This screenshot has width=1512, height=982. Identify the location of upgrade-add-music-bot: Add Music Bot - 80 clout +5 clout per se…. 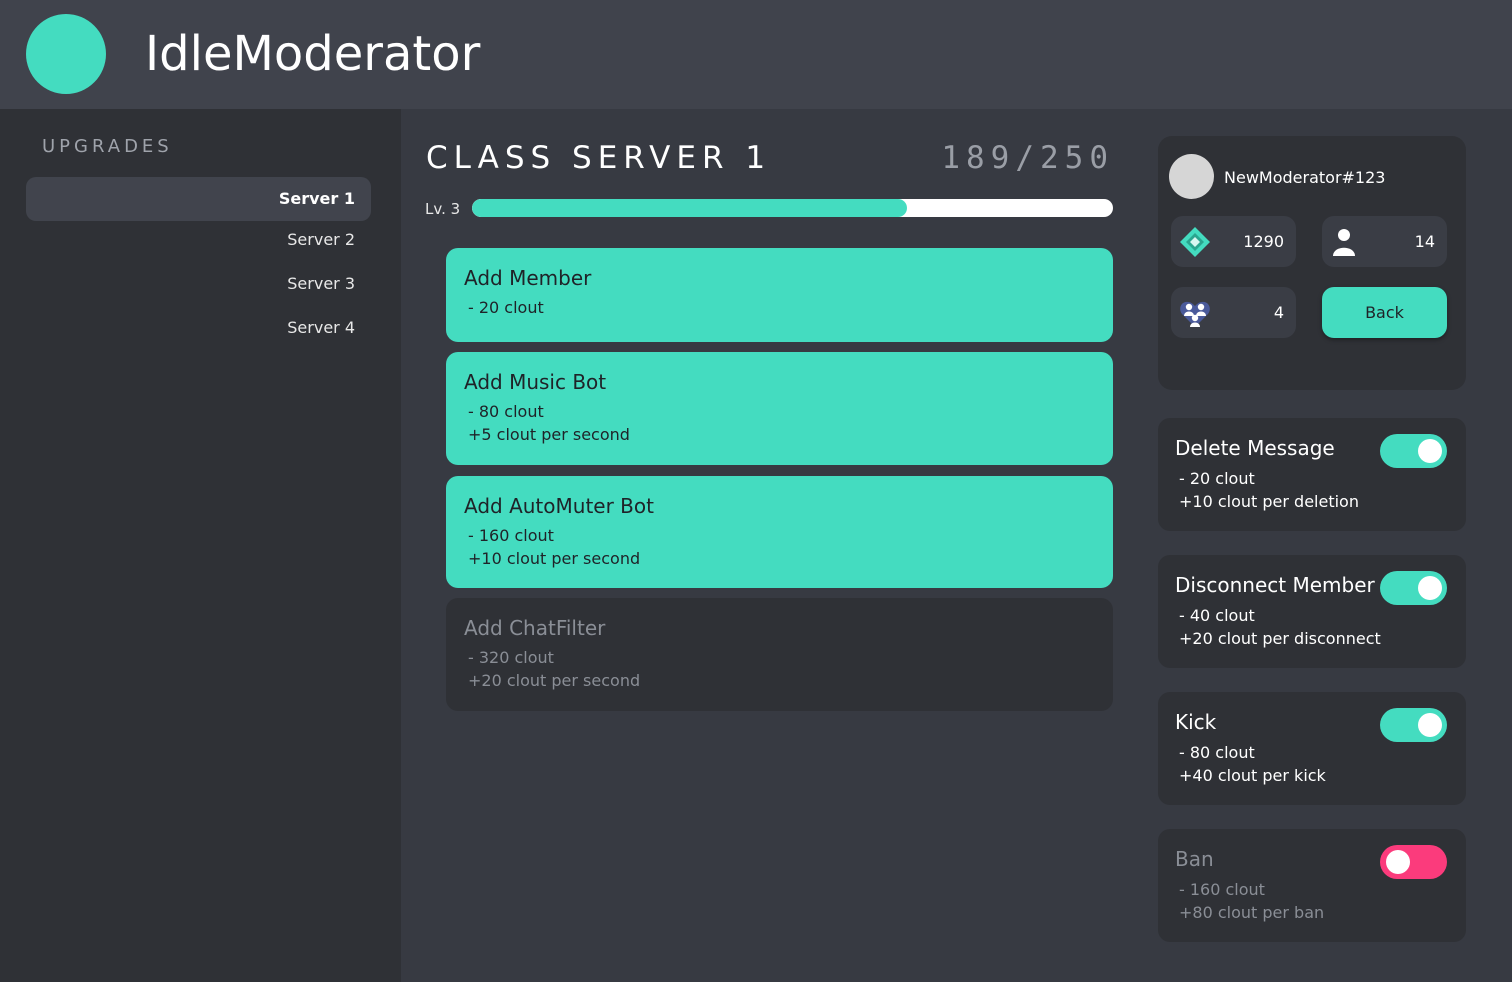
(779, 408).